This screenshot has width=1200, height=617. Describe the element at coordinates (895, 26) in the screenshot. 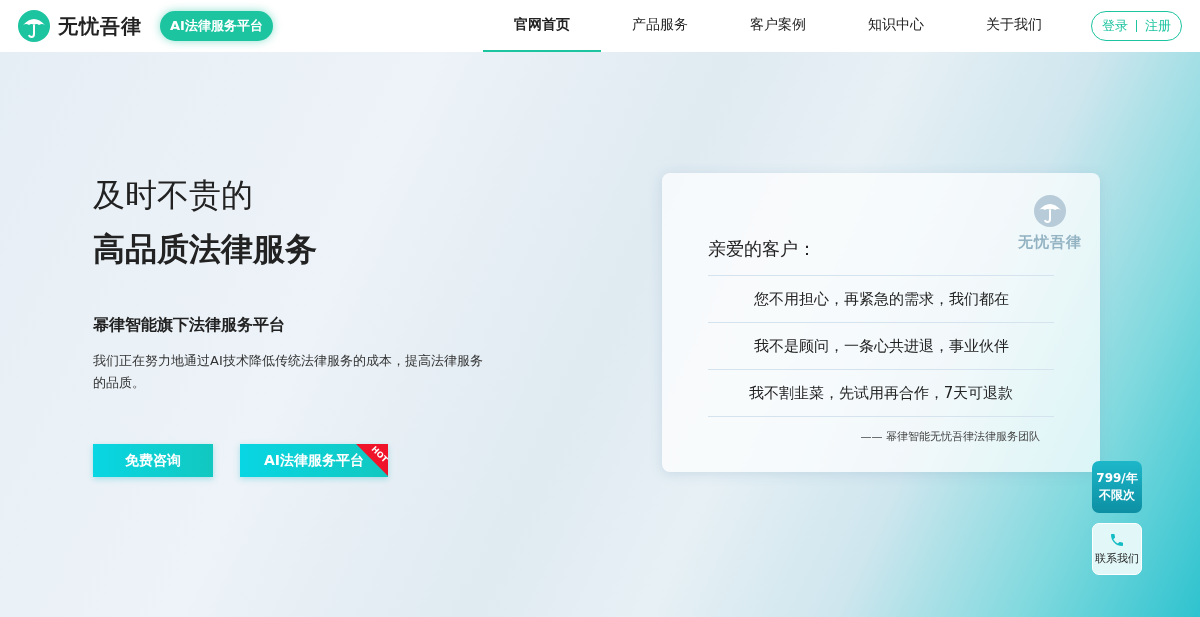

I see `nav-tab: 知识中心` at that location.